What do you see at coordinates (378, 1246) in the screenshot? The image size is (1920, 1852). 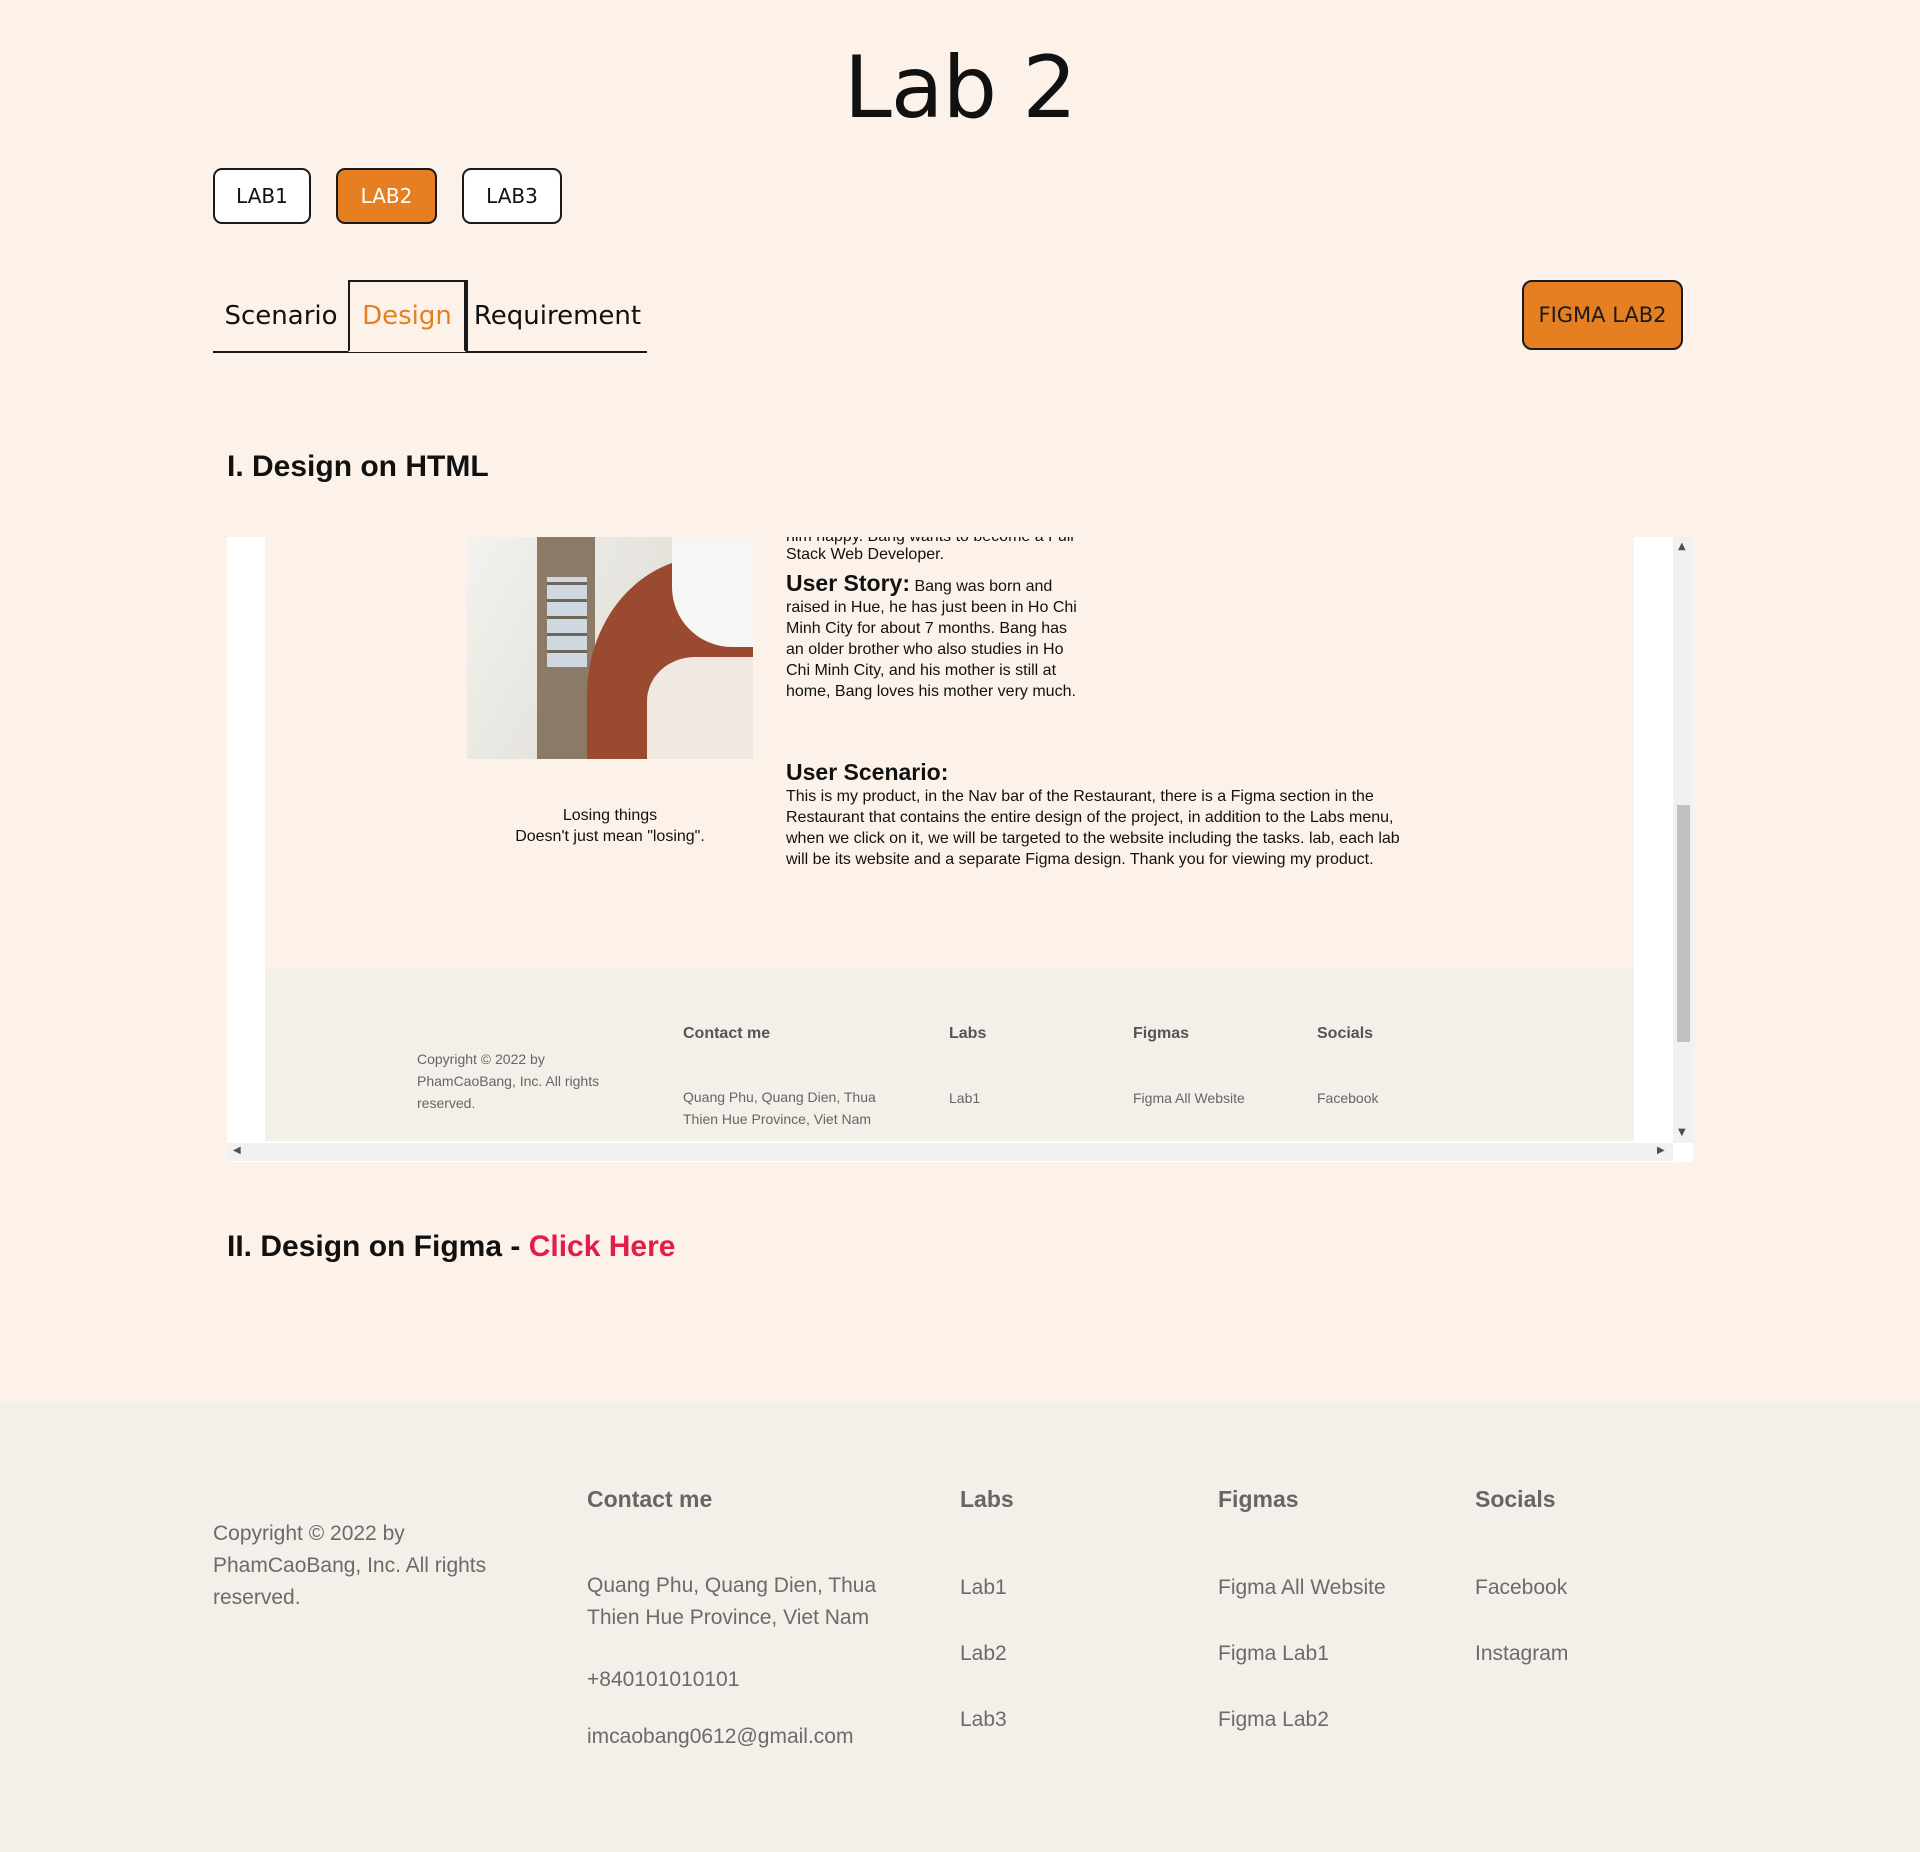 I see `section-design-figma-label: II. Design on Figma -` at bounding box center [378, 1246].